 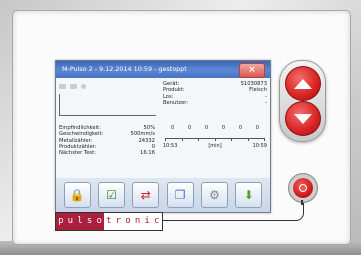 I want to click on arrow-down-icon, so click(x=303, y=118).